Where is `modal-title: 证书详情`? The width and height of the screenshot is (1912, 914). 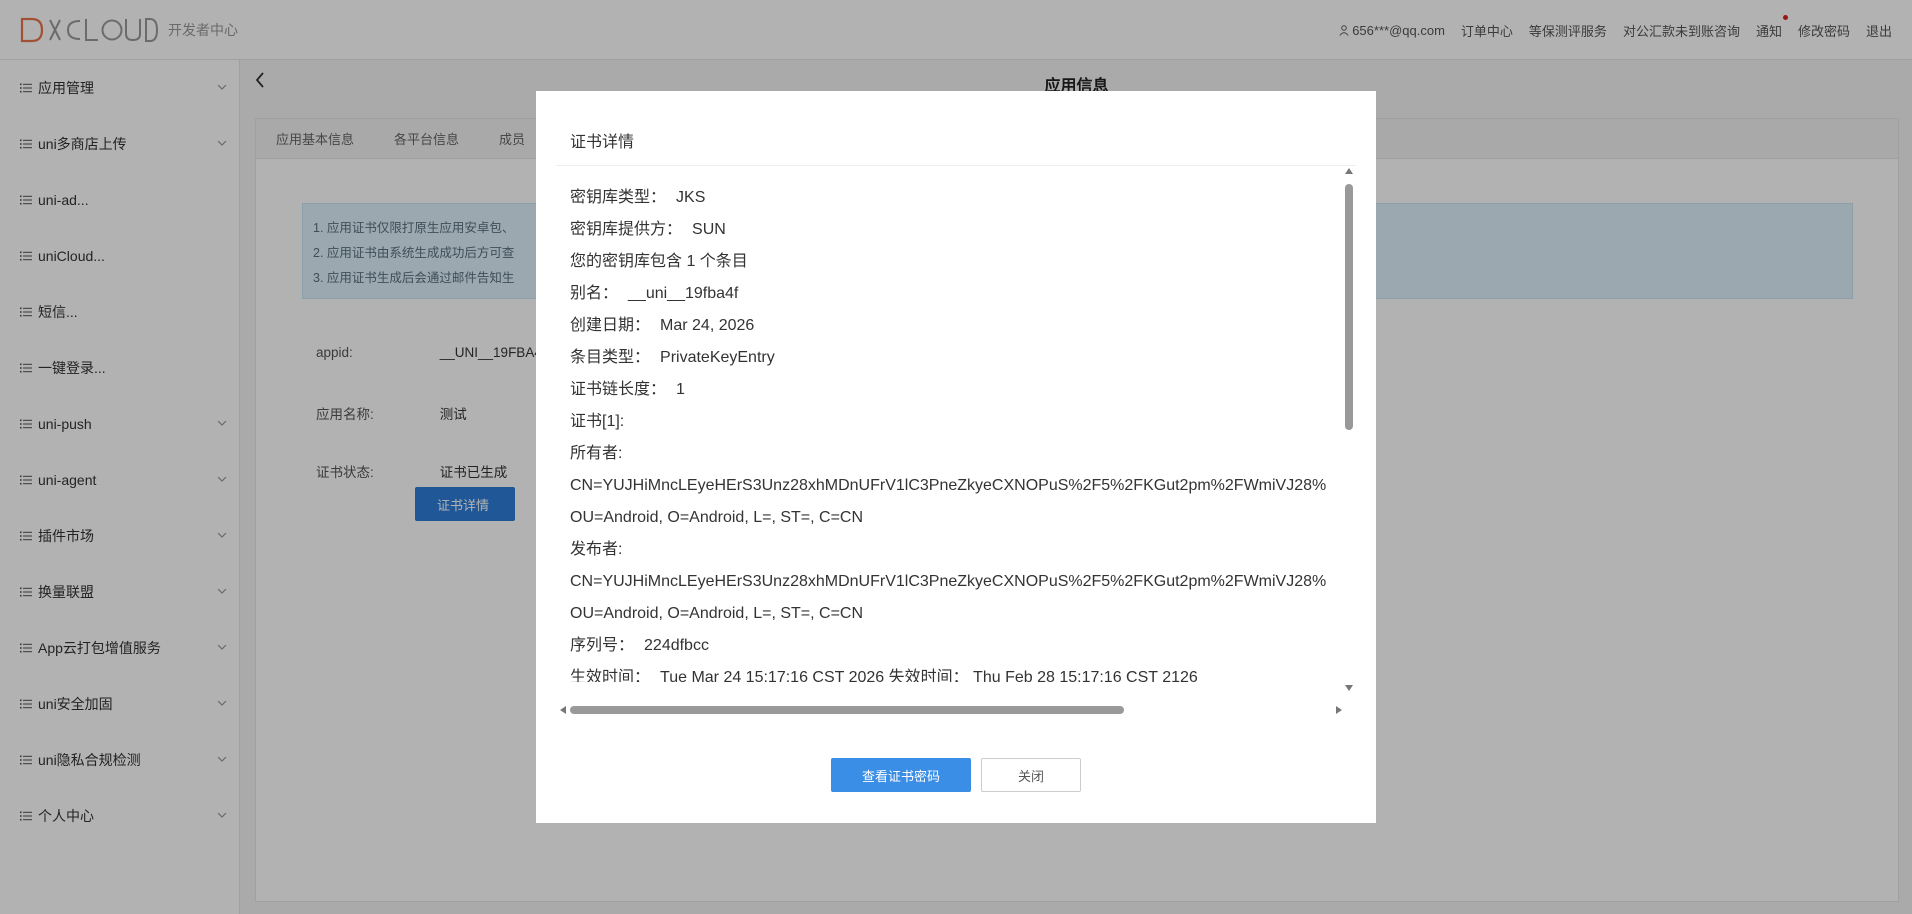 modal-title: 证书详情 is located at coordinates (602, 142).